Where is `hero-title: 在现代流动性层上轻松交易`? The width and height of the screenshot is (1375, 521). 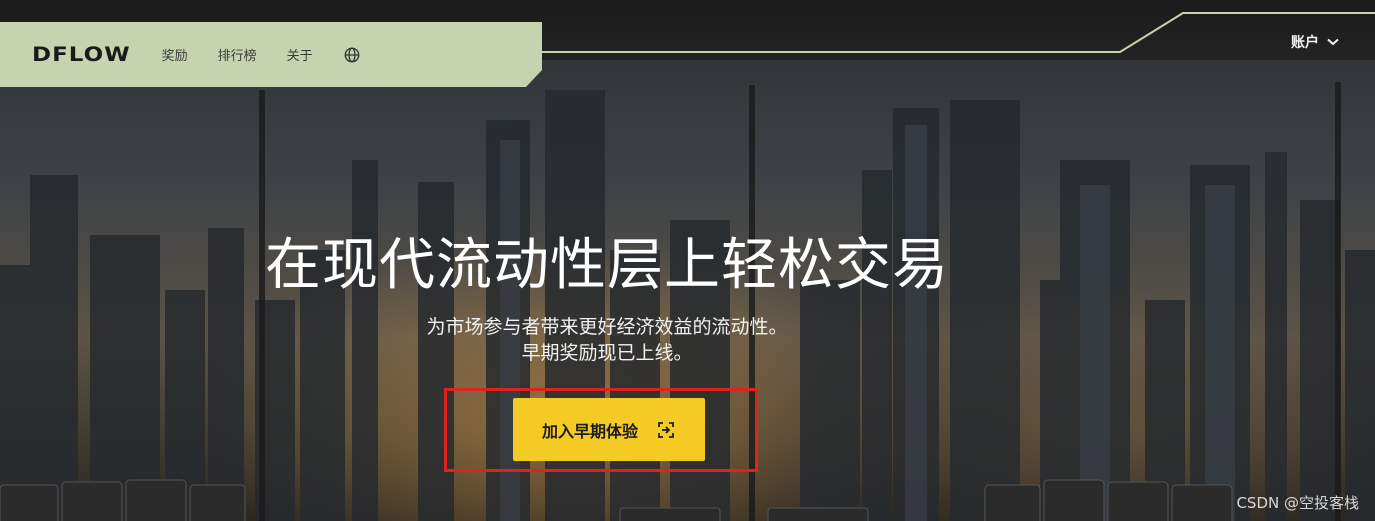
hero-title: 在现代流动性层上轻松交易 is located at coordinates (607, 265).